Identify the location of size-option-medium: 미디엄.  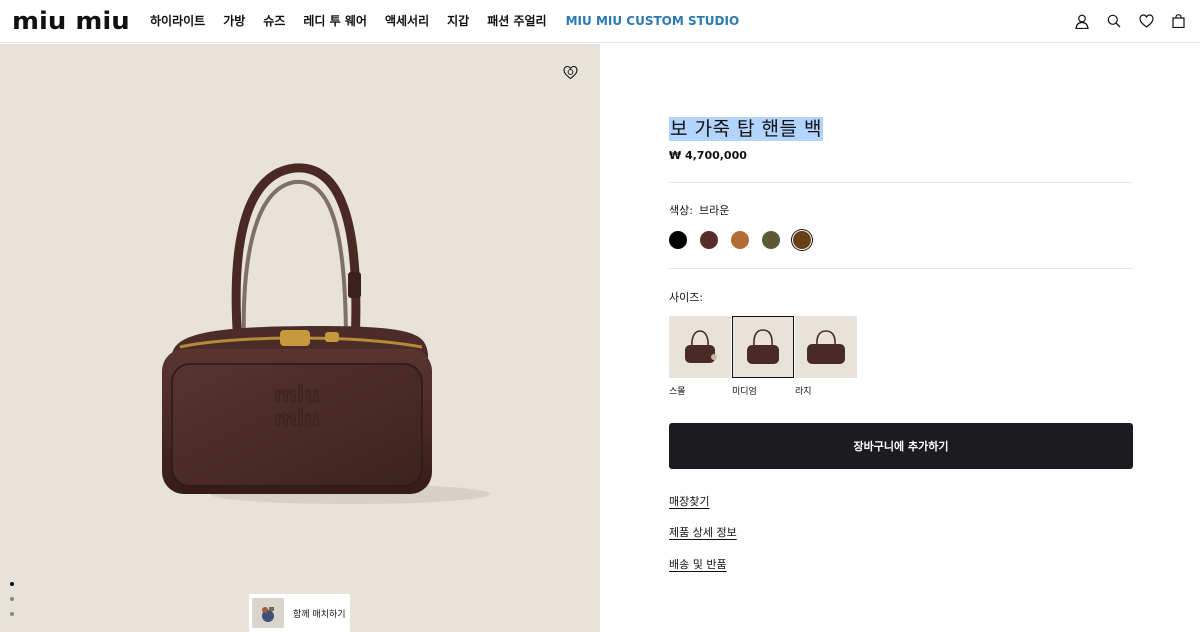
(763, 356).